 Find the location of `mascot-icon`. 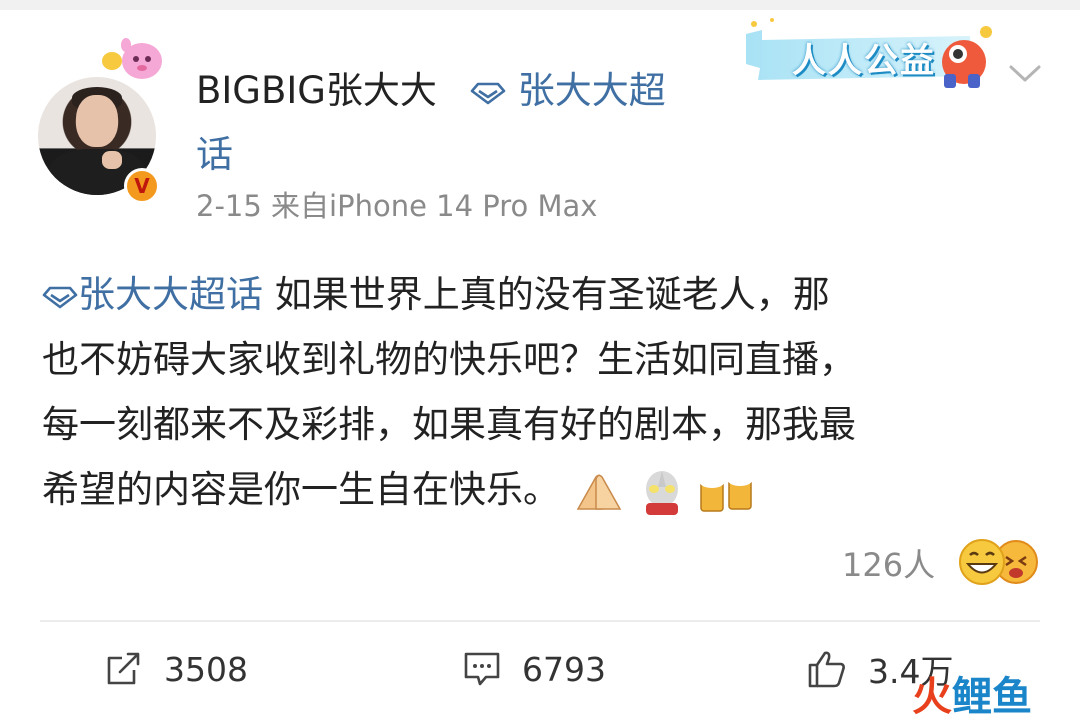

mascot-icon is located at coordinates (967, 57).